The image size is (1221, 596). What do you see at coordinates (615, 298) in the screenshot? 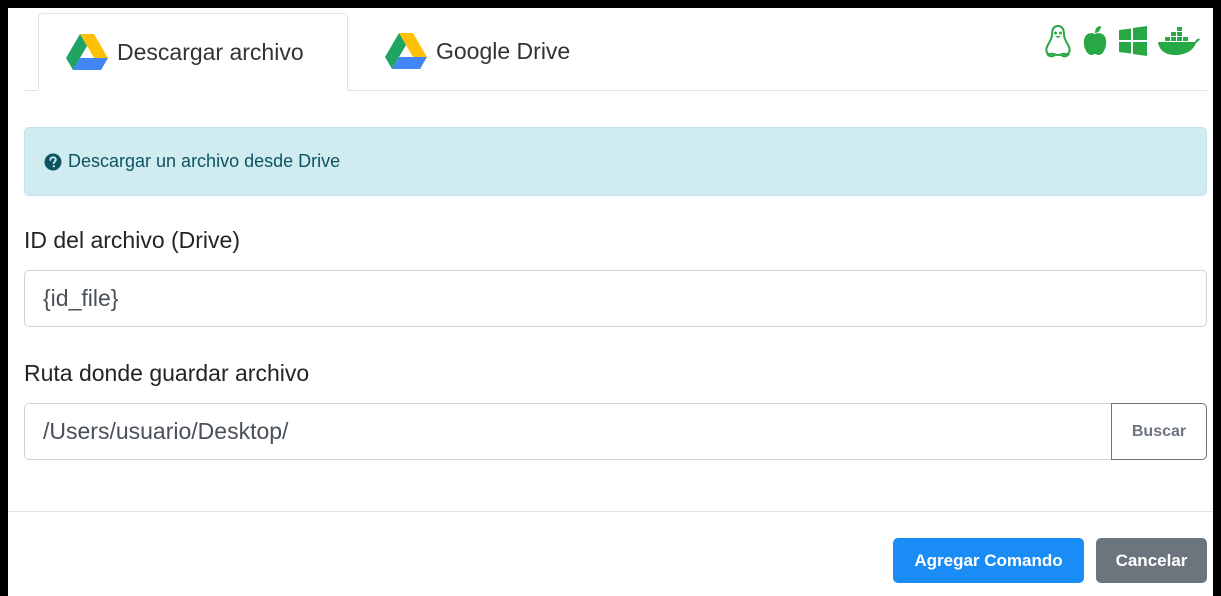
I see `id-file-input: {id_file}` at bounding box center [615, 298].